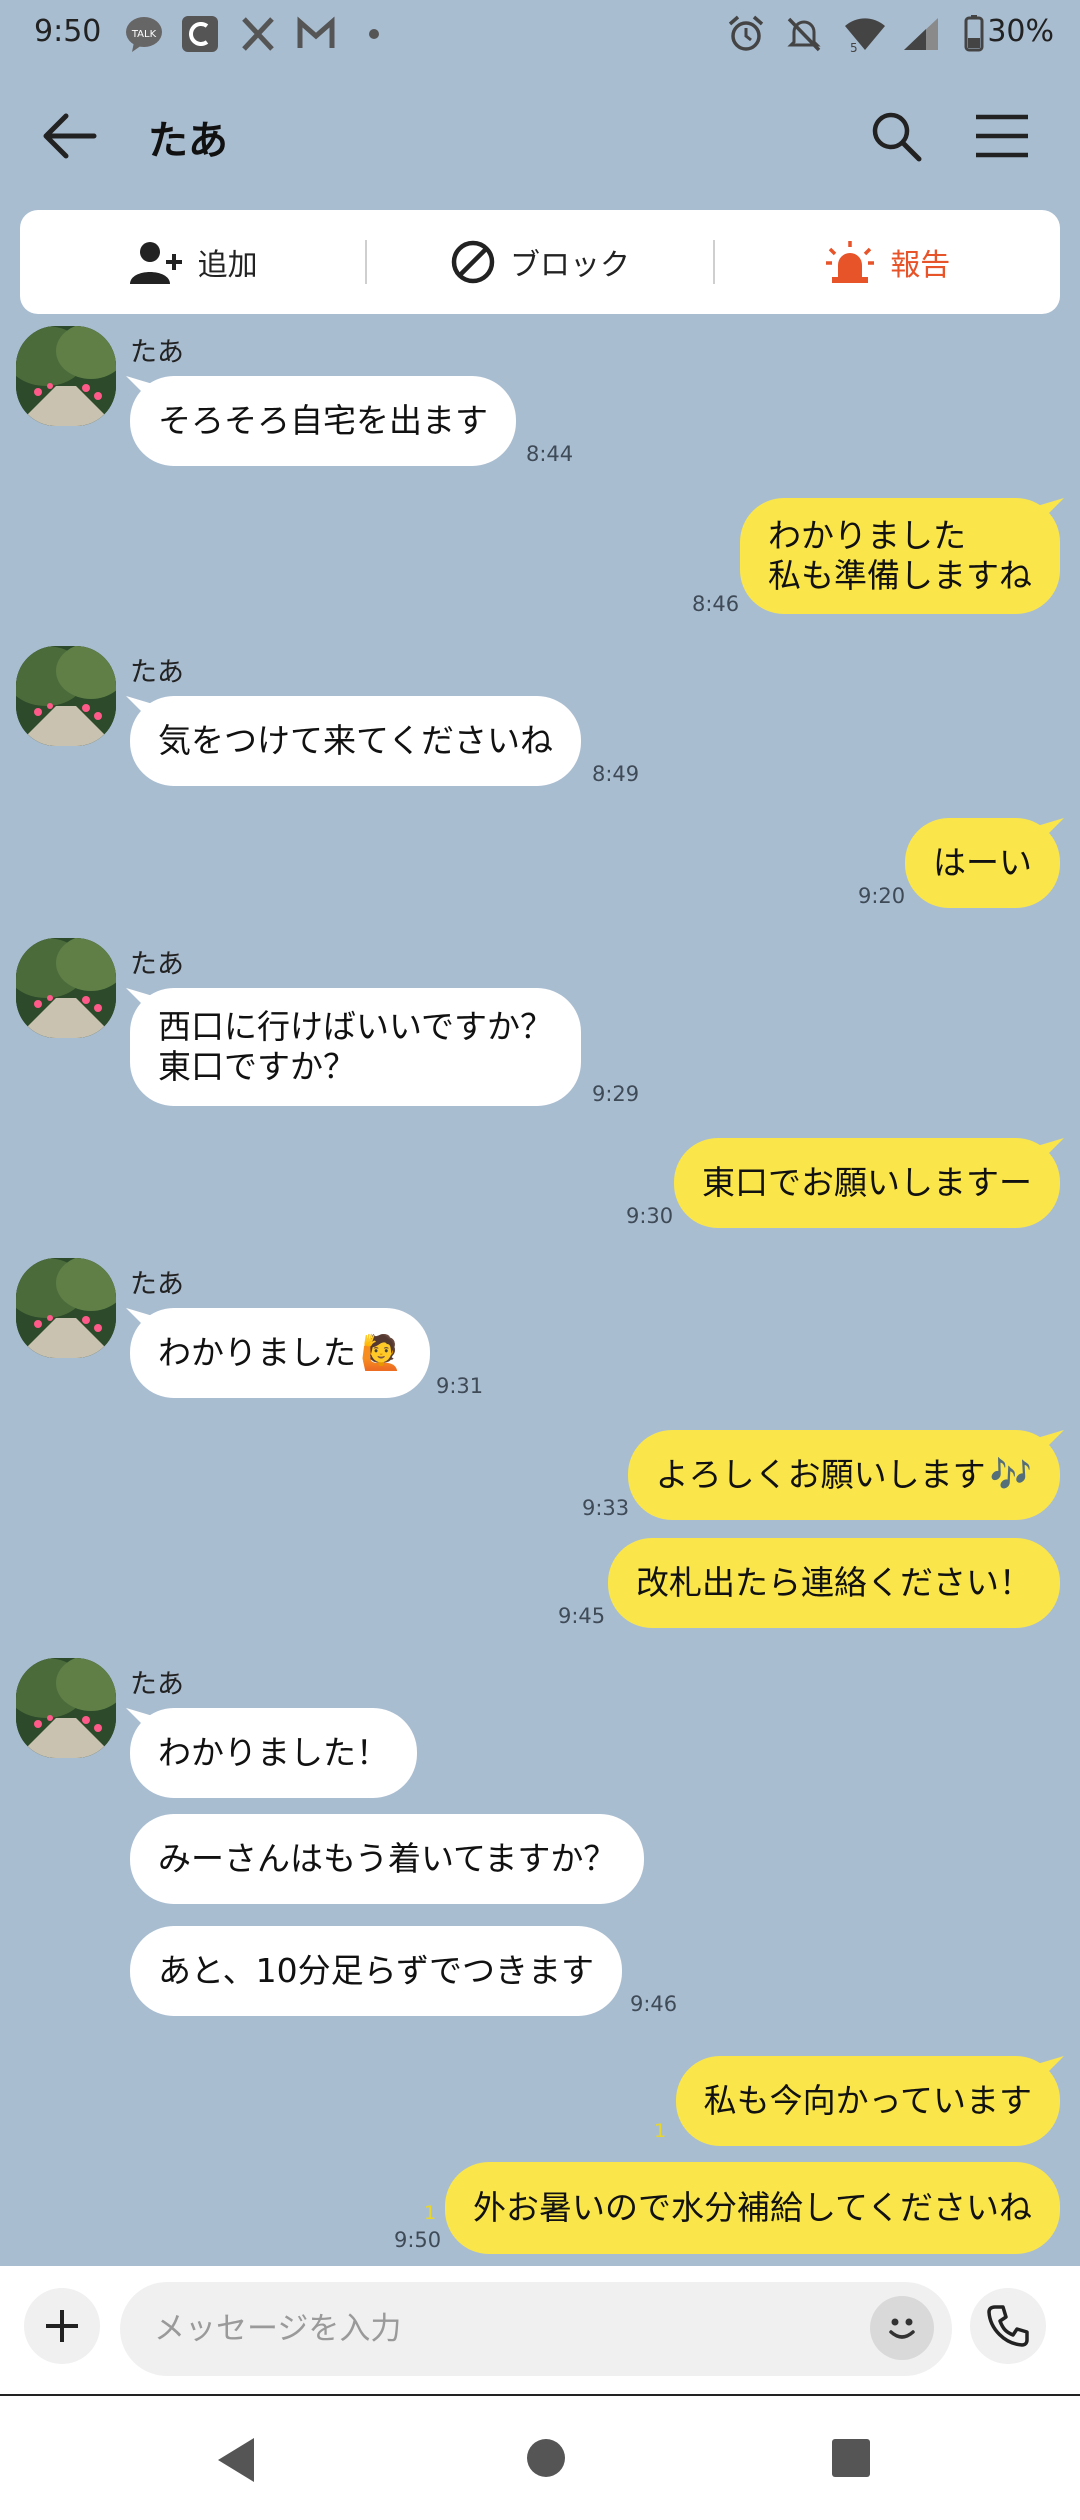 The image size is (1080, 2520). I want to click on message-time: 9:20, so click(882, 896).